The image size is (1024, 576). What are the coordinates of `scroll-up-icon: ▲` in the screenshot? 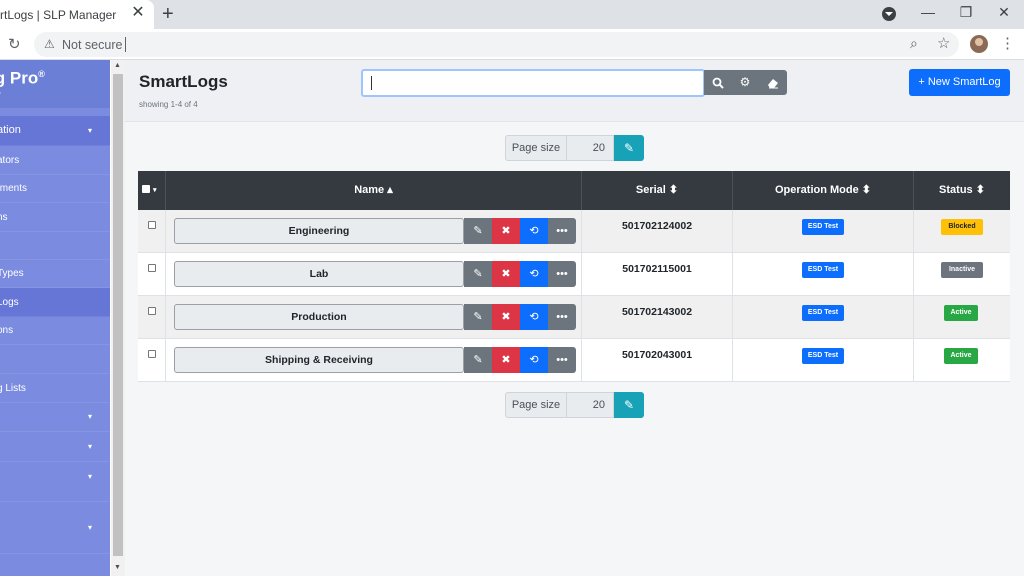 It's located at (117, 65).